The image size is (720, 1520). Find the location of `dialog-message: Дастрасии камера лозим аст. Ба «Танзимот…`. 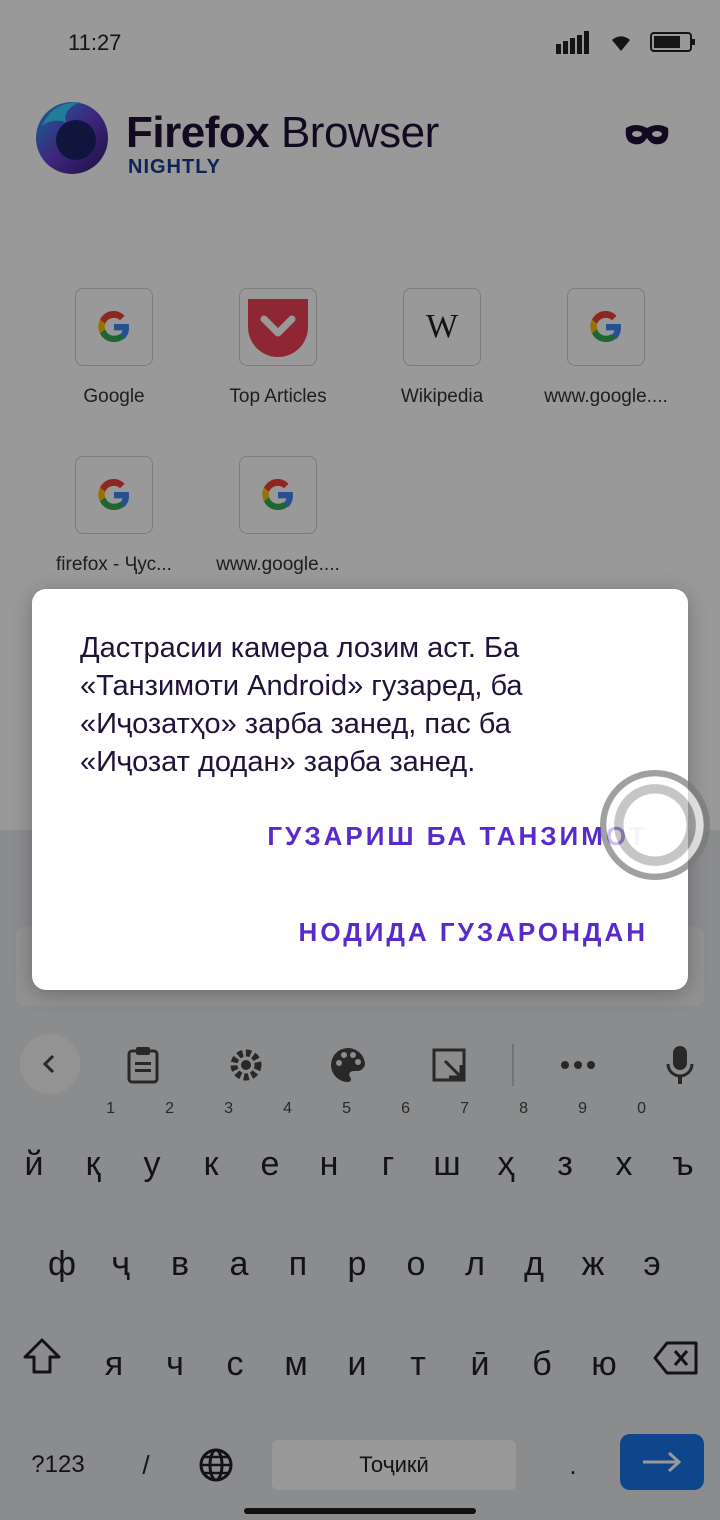

dialog-message: Дастрасии камера лозим аст. Ба «Танзимот… is located at coordinates (301, 705).